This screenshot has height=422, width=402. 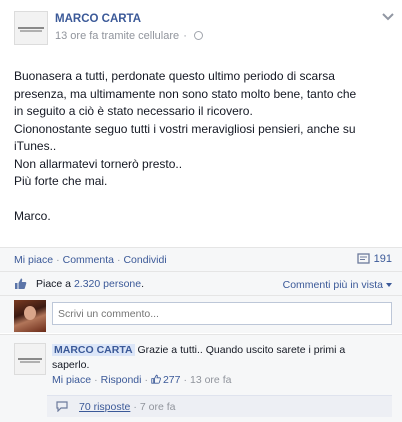 I want to click on comment-like-link: Mi piace, so click(x=71, y=380).